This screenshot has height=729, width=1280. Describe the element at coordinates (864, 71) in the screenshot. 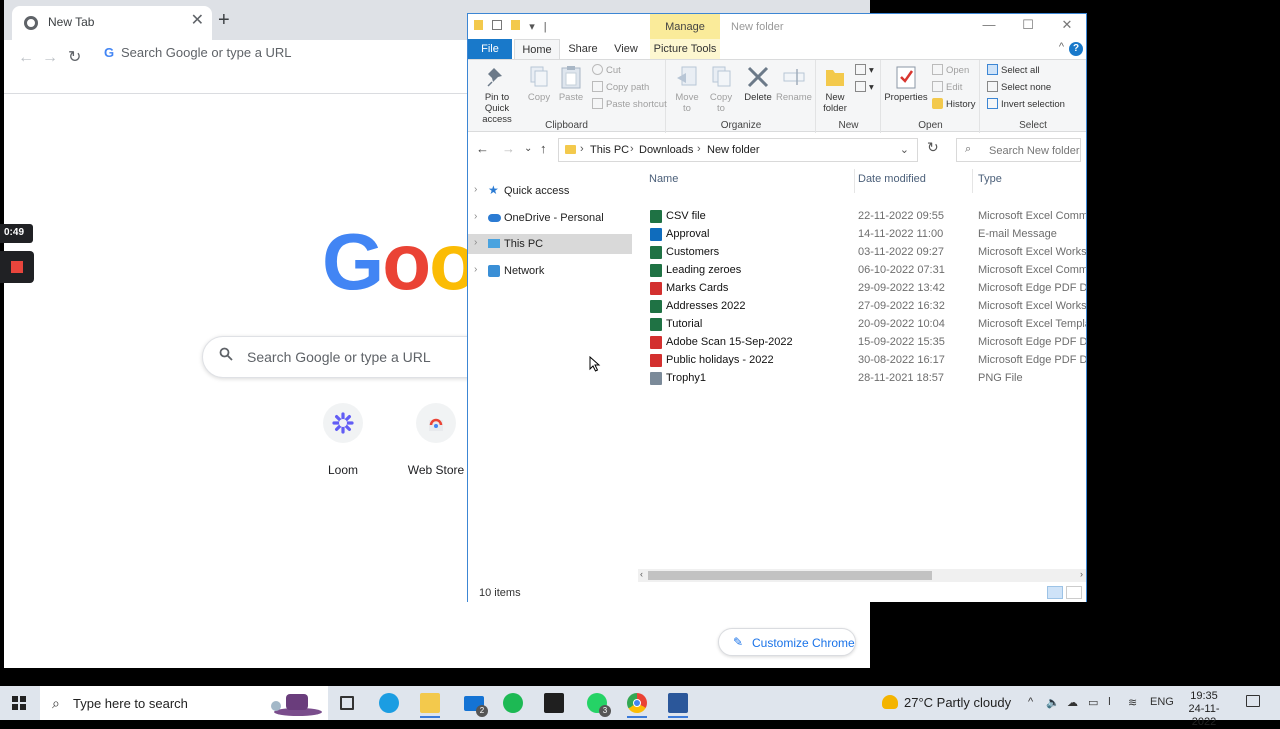

I see `new-item-button: ▾` at that location.